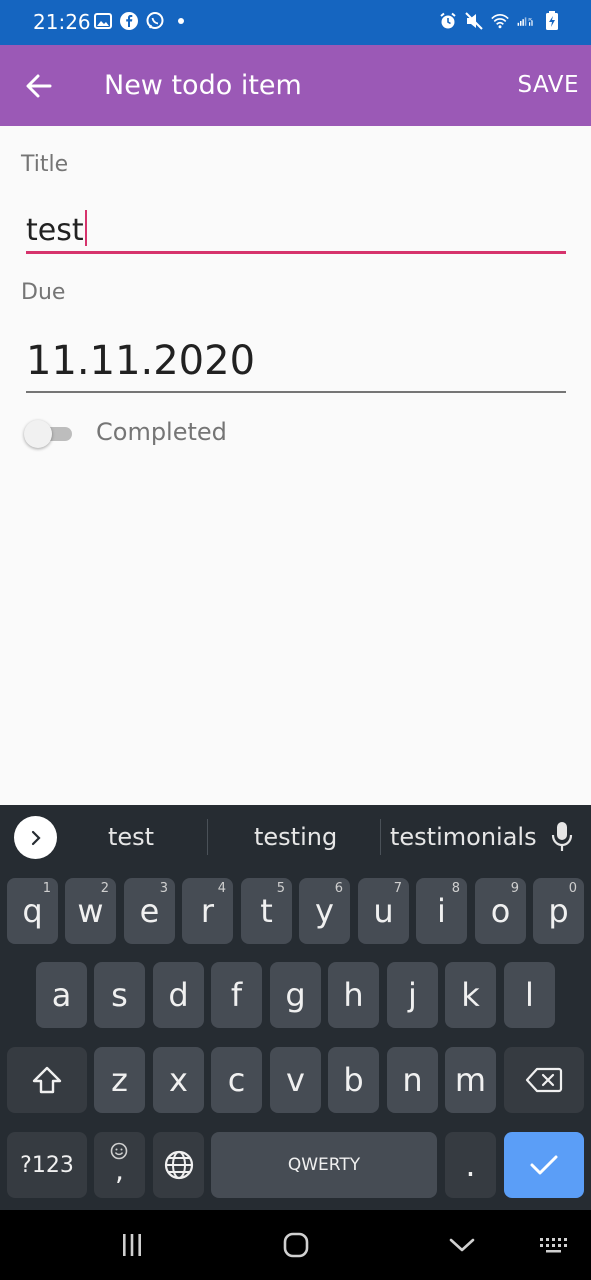 This screenshot has width=591, height=1280. Describe the element at coordinates (295, 22) in the screenshot. I see `status-bar: 21:26 R` at that location.